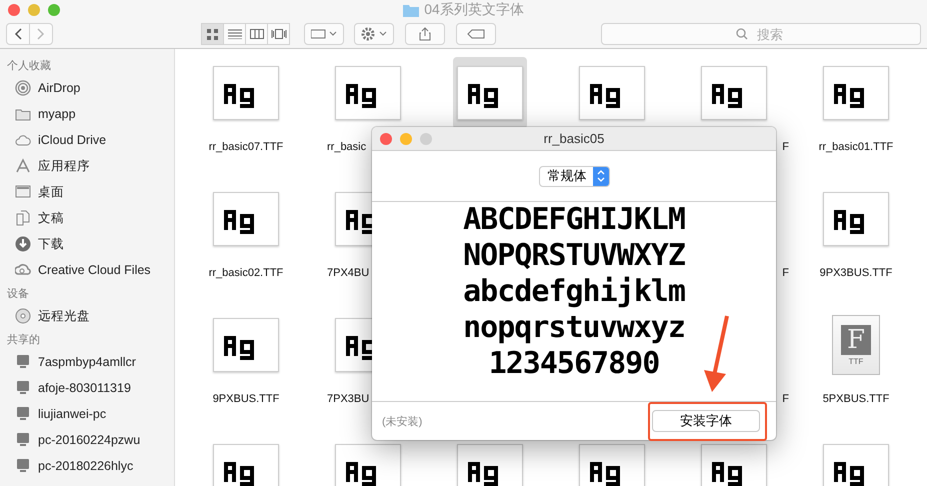  I want to click on style-popup: 常规体, so click(574, 176).